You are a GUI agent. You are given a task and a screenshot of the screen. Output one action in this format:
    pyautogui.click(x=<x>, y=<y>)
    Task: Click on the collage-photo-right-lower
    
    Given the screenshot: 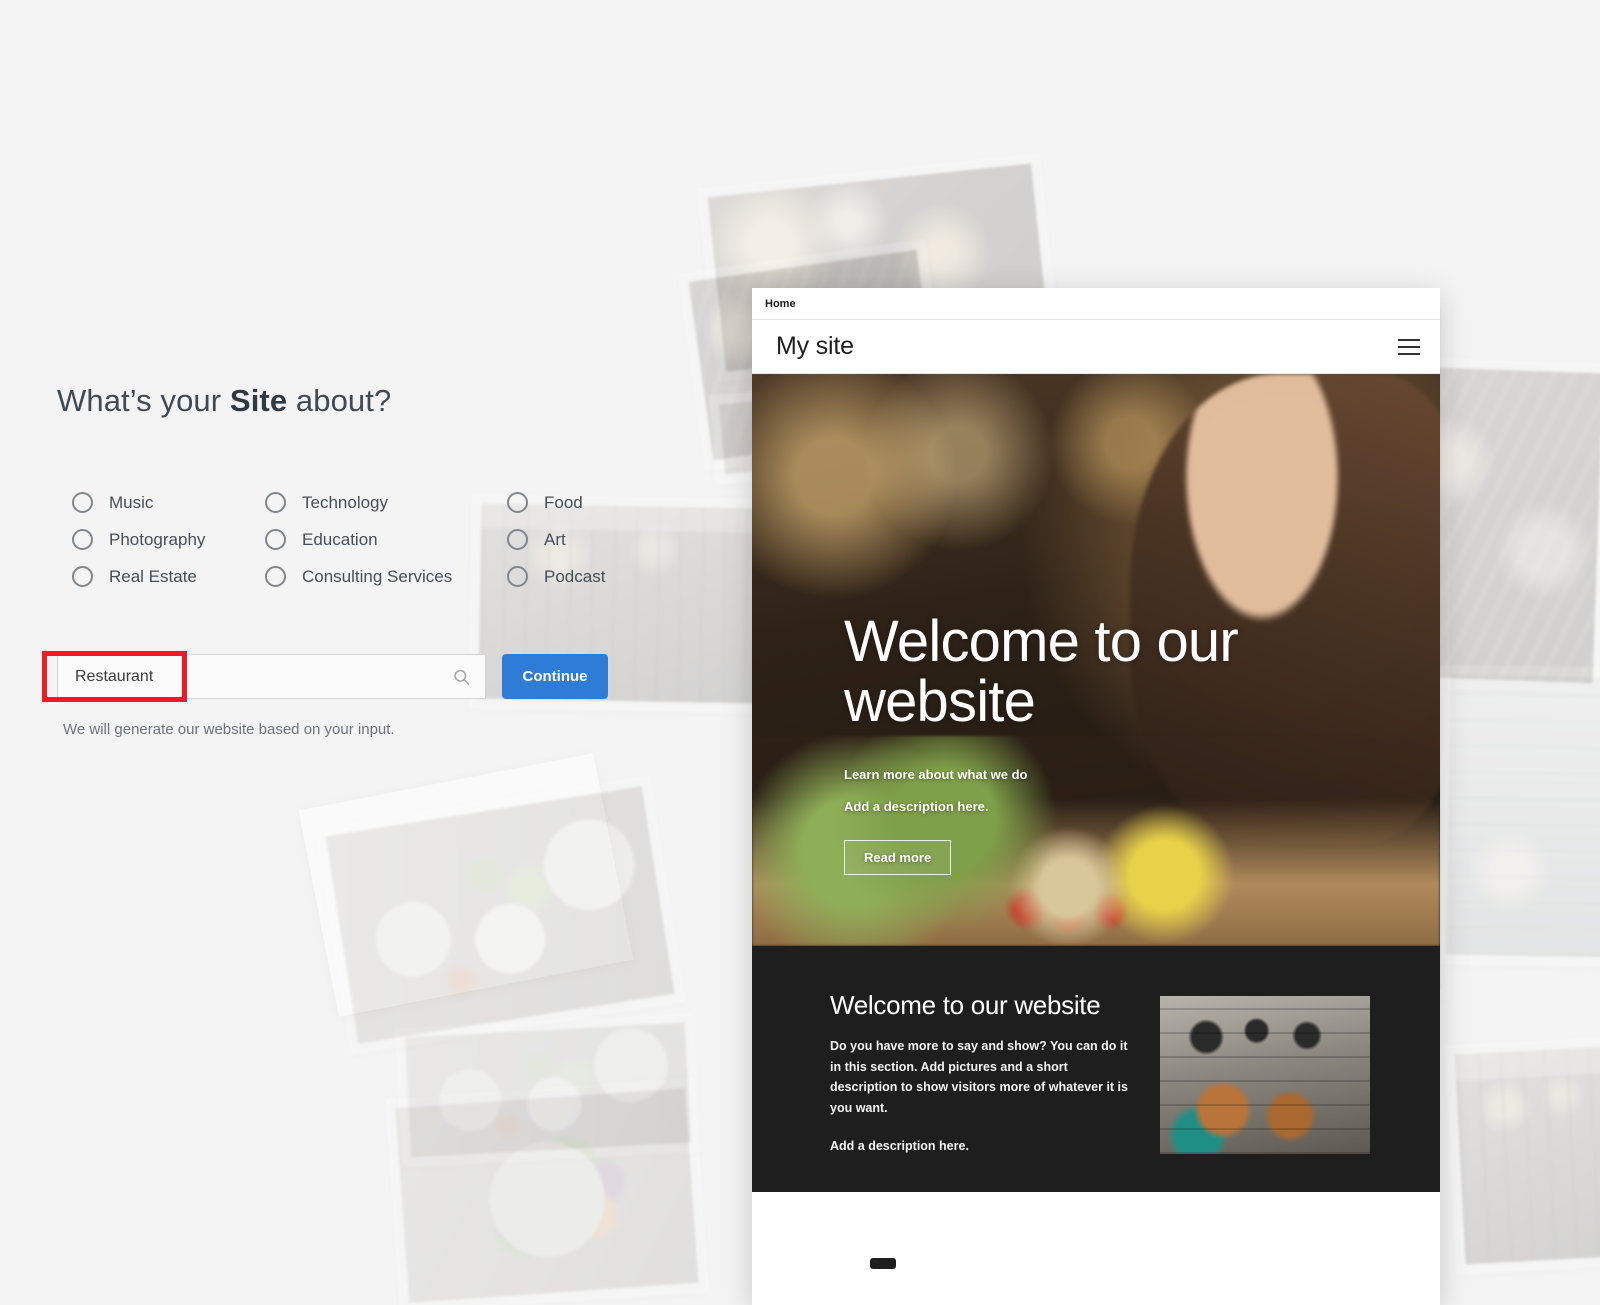 What is the action you would take?
    pyautogui.click(x=1522, y=1155)
    